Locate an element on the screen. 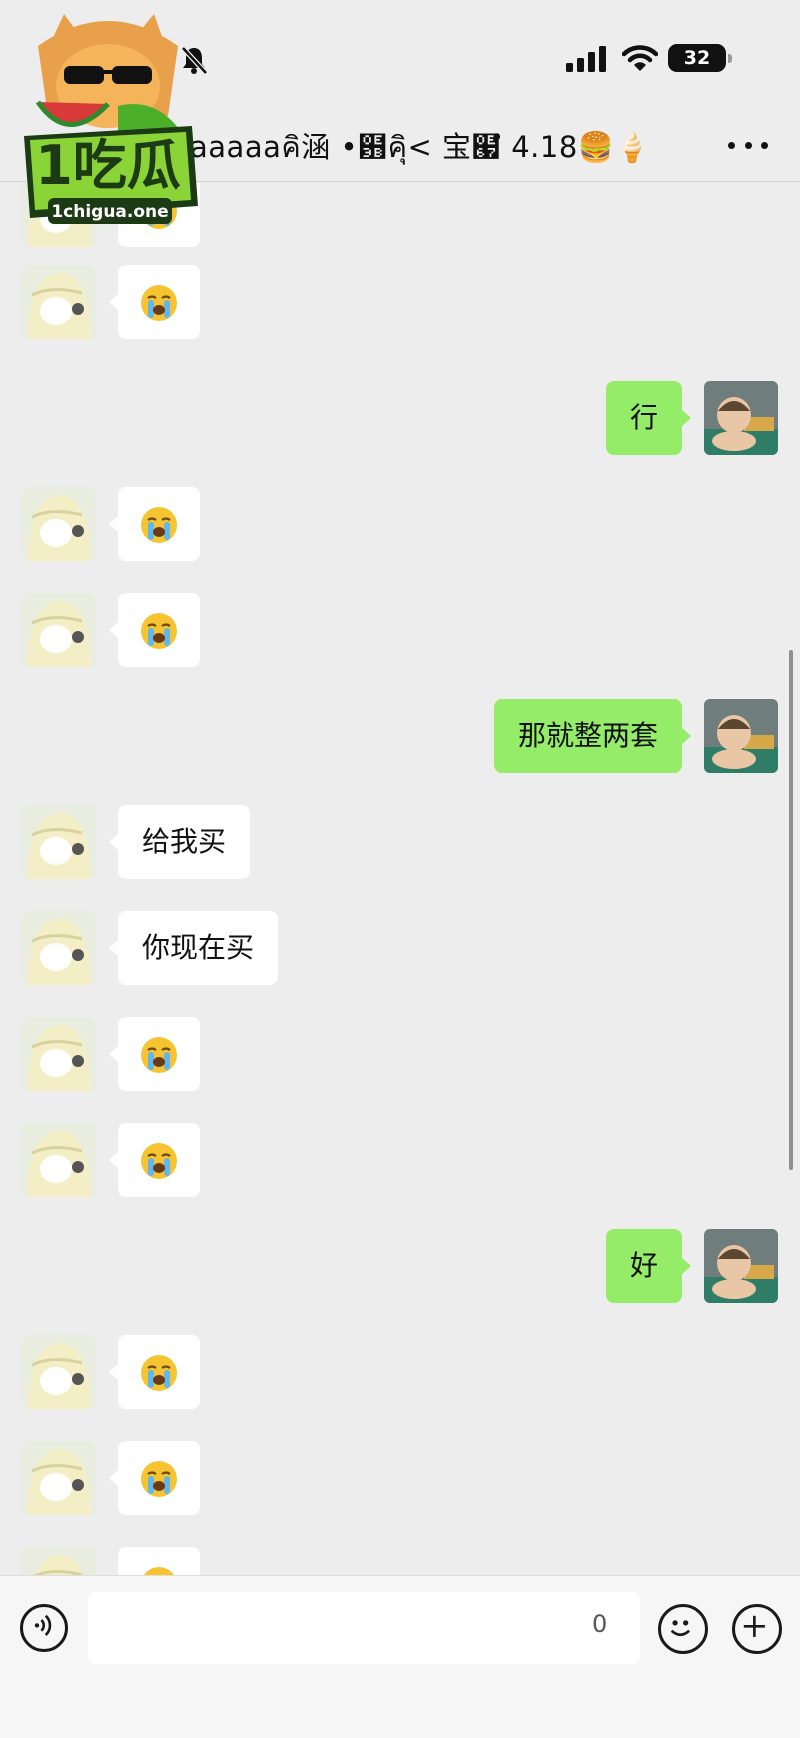 The width and height of the screenshot is (800, 1738). emoji-icon is located at coordinates (680, 1628).